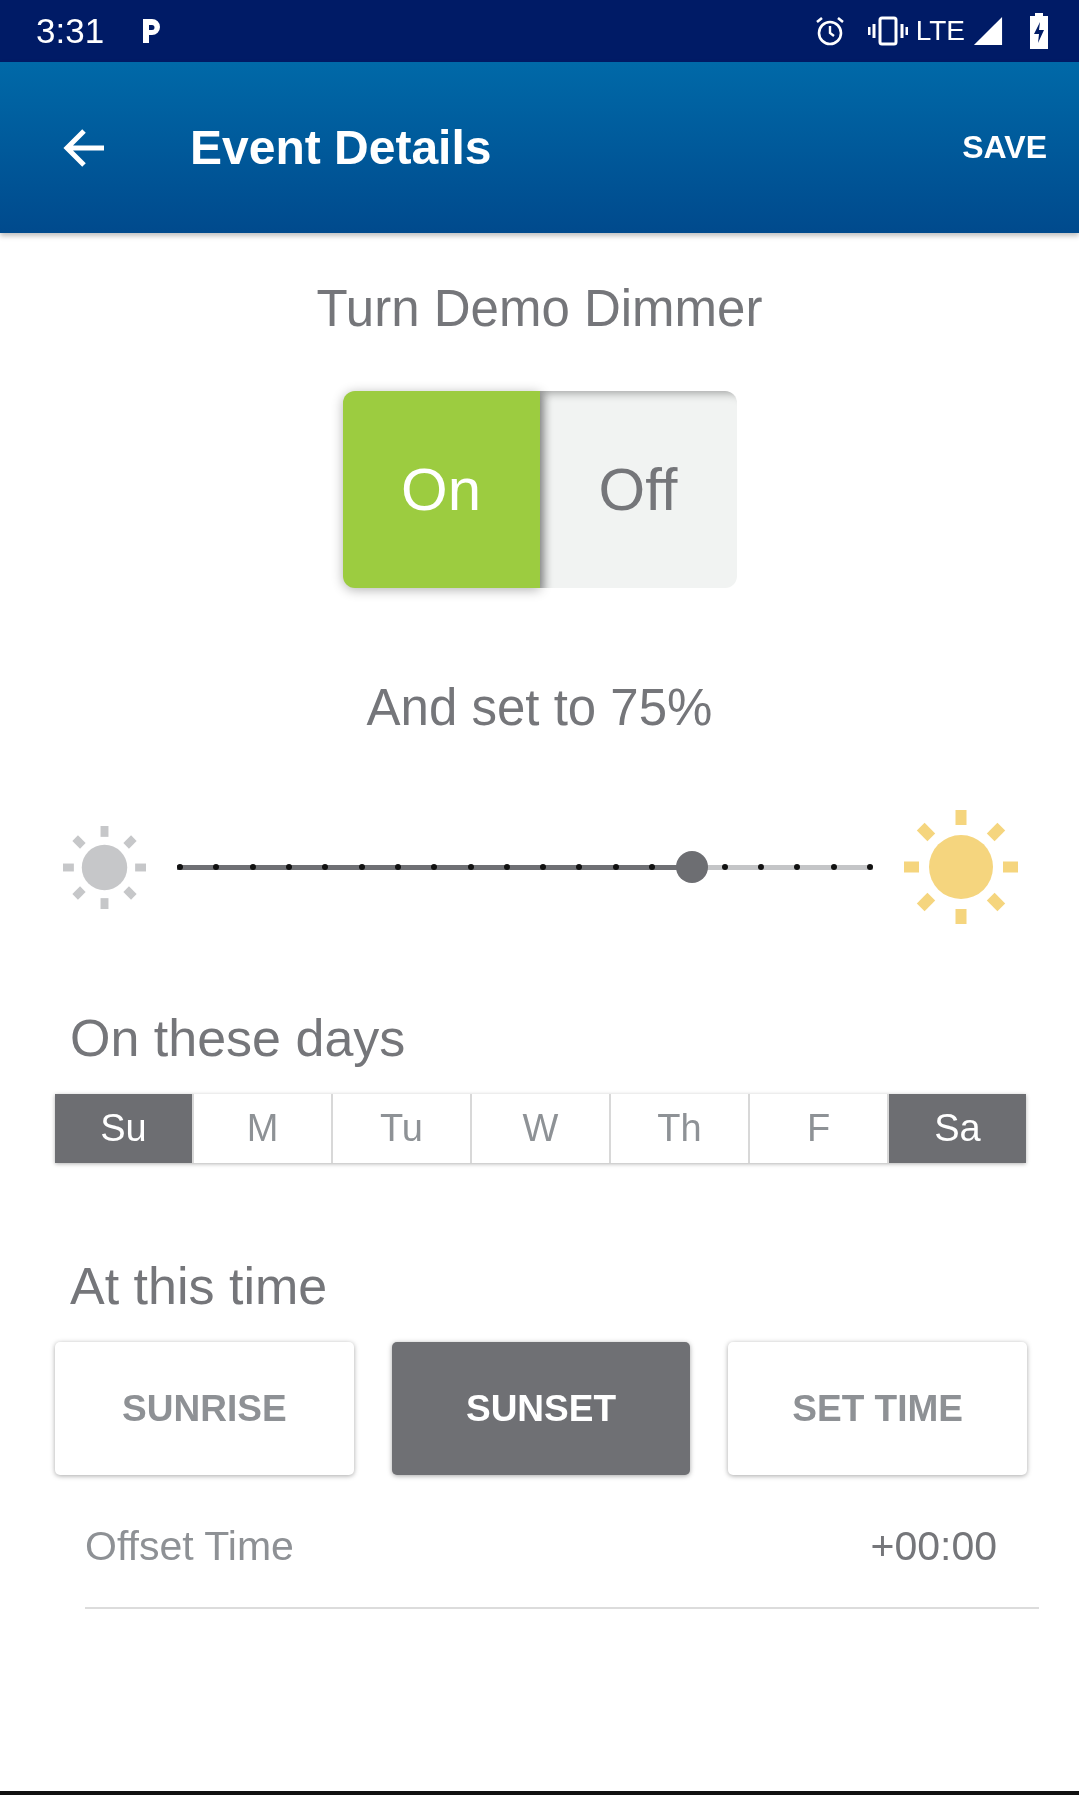 Image resolution: width=1079 pixels, height=1795 pixels. What do you see at coordinates (441, 489) in the screenshot?
I see `power-toggle-option: On` at bounding box center [441, 489].